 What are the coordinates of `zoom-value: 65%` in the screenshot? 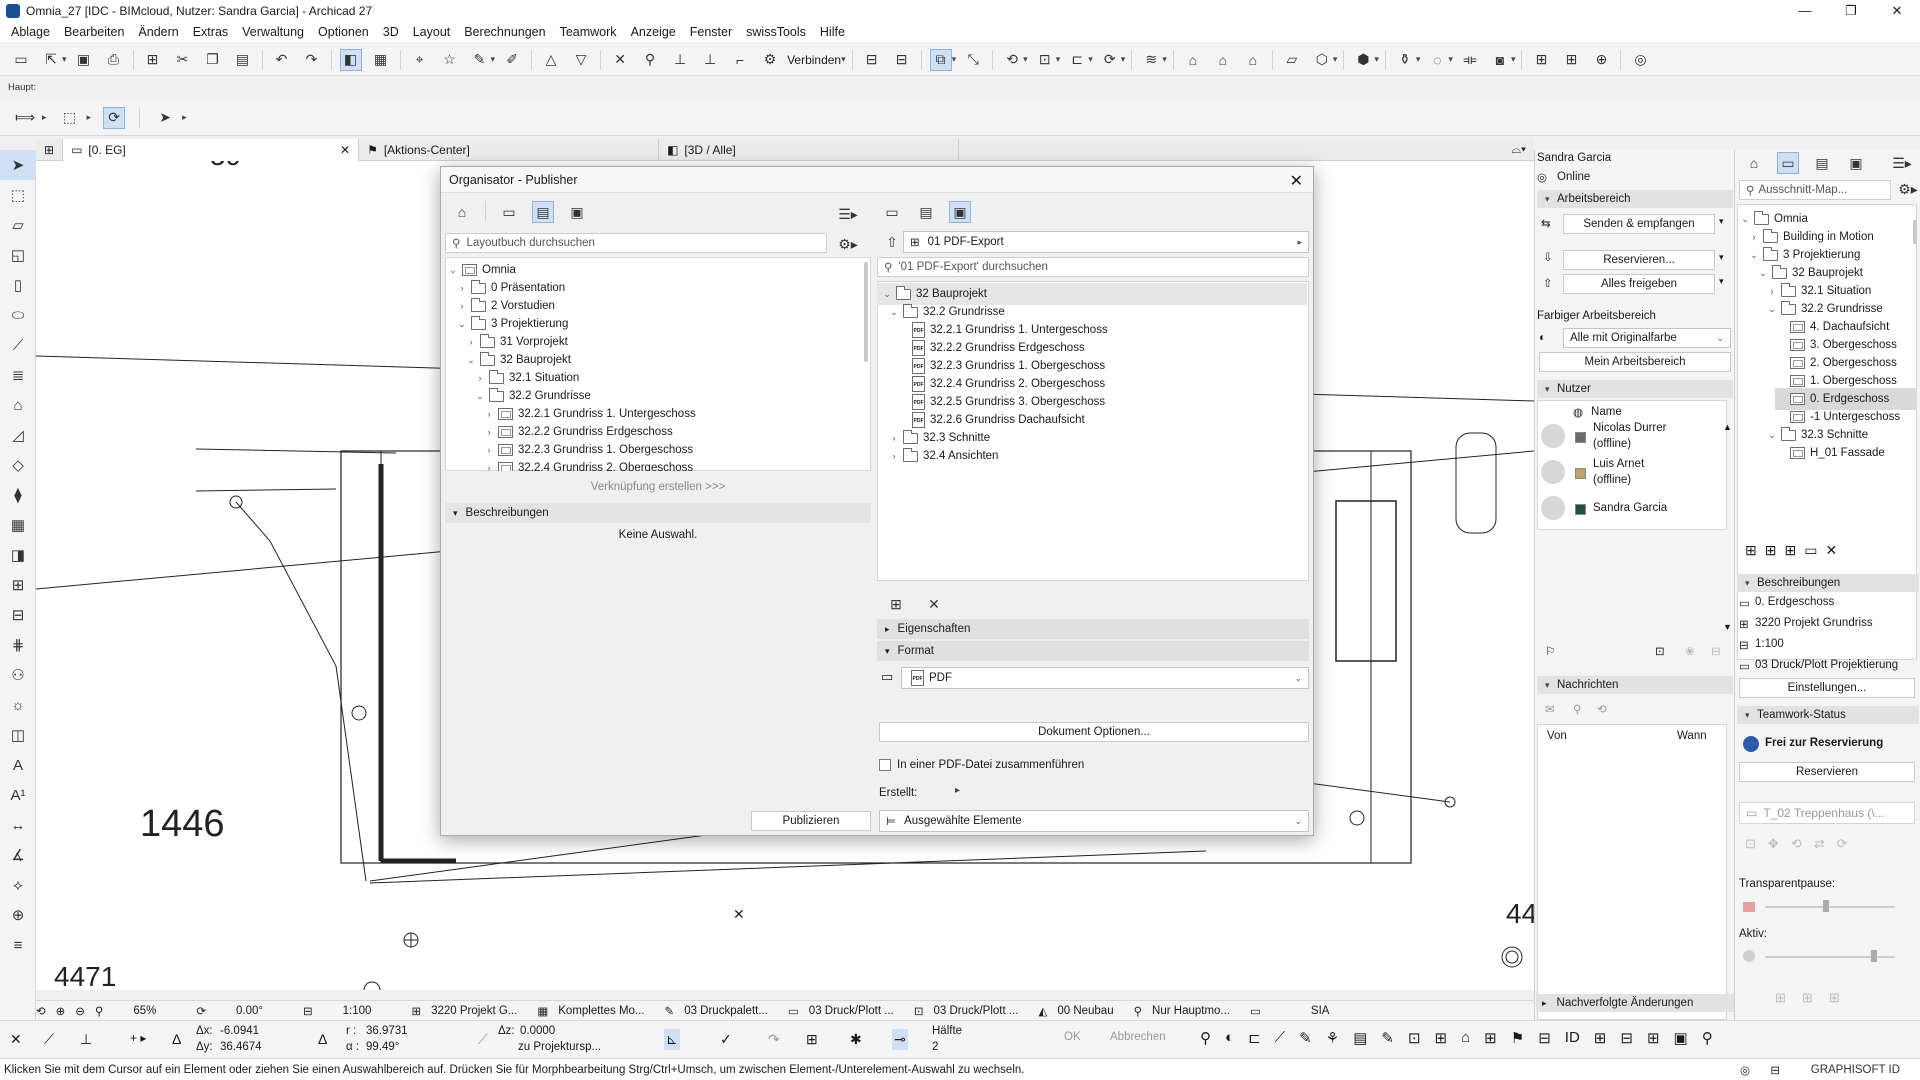 It's located at (144, 1011).